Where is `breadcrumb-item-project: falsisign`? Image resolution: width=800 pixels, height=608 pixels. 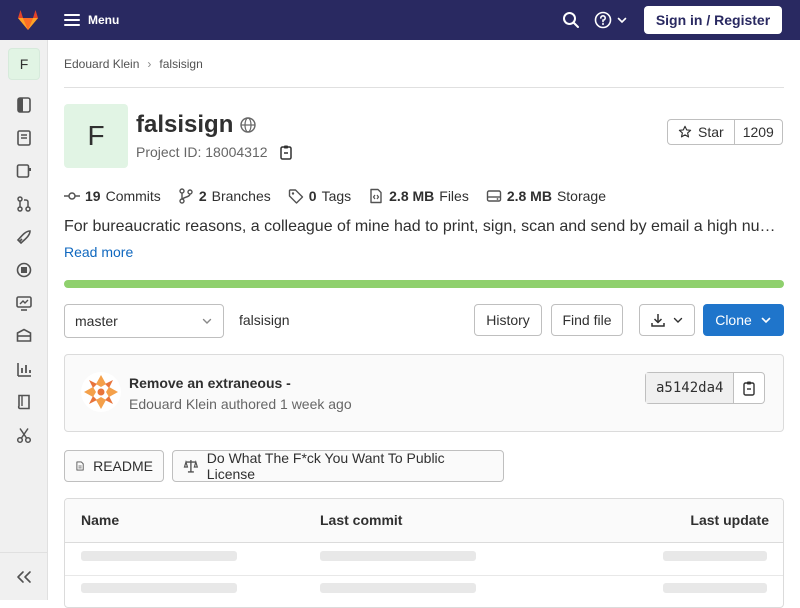
breadcrumb-item-project: falsisign is located at coordinates (180, 64).